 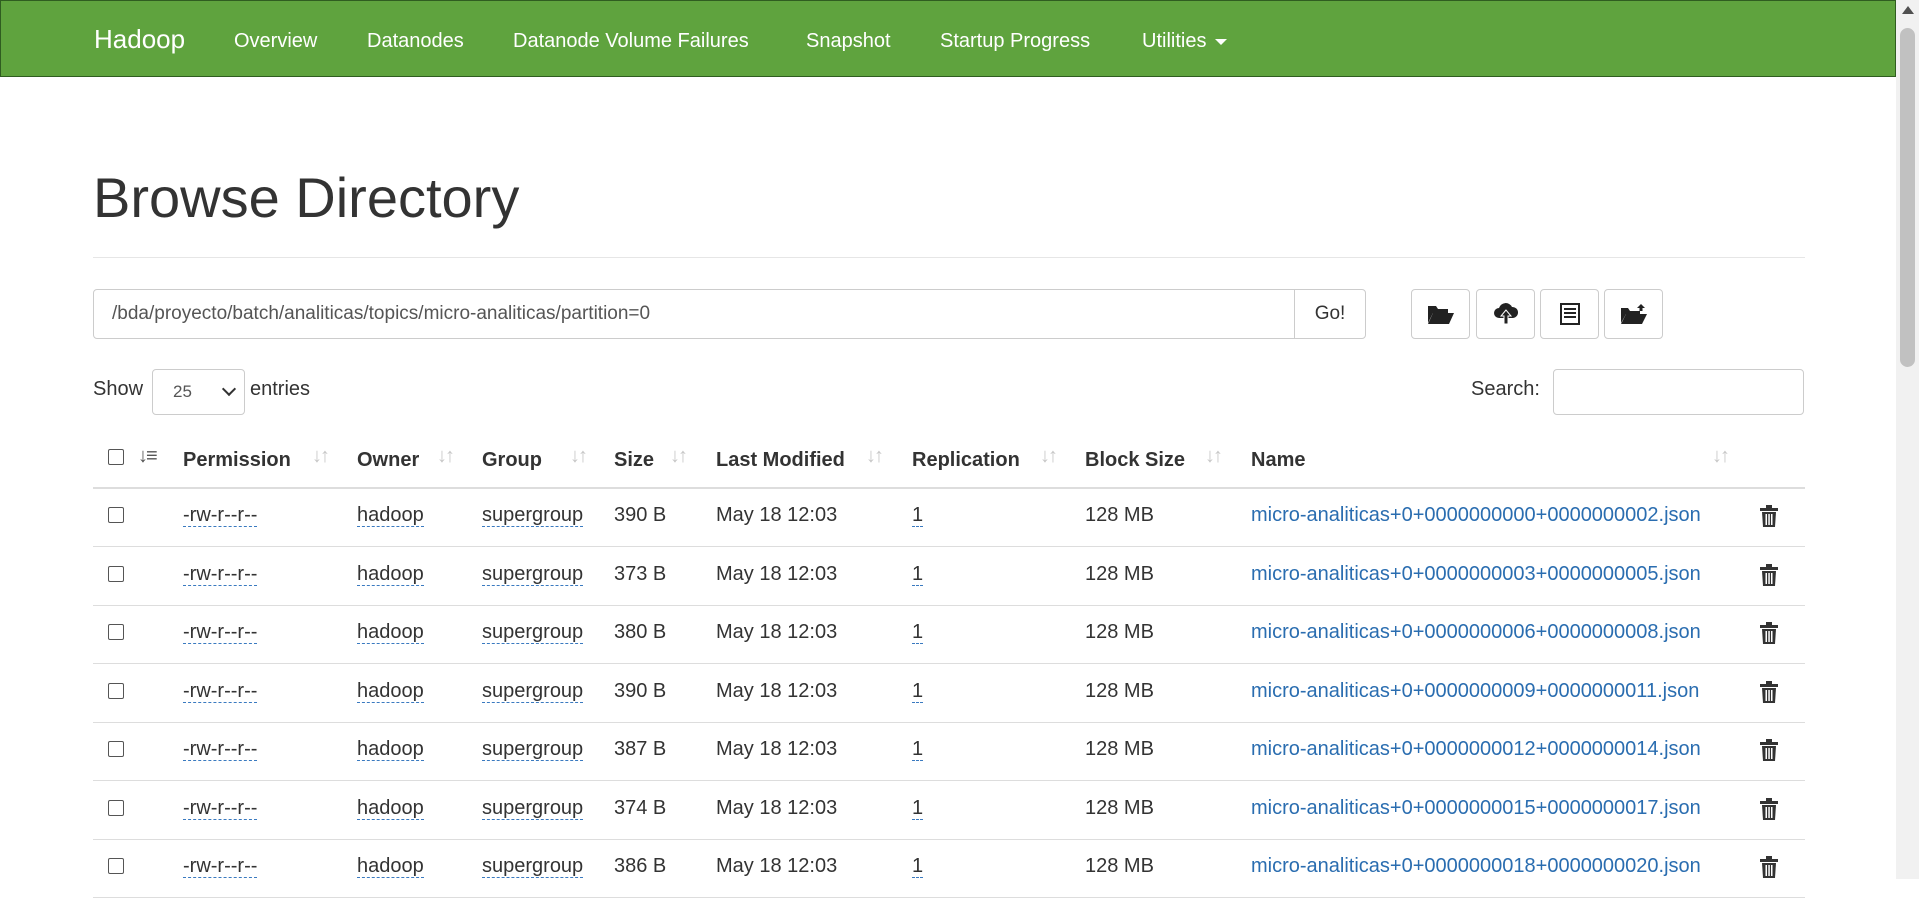 I want to click on page-scrollbar, so click(x=1907, y=439).